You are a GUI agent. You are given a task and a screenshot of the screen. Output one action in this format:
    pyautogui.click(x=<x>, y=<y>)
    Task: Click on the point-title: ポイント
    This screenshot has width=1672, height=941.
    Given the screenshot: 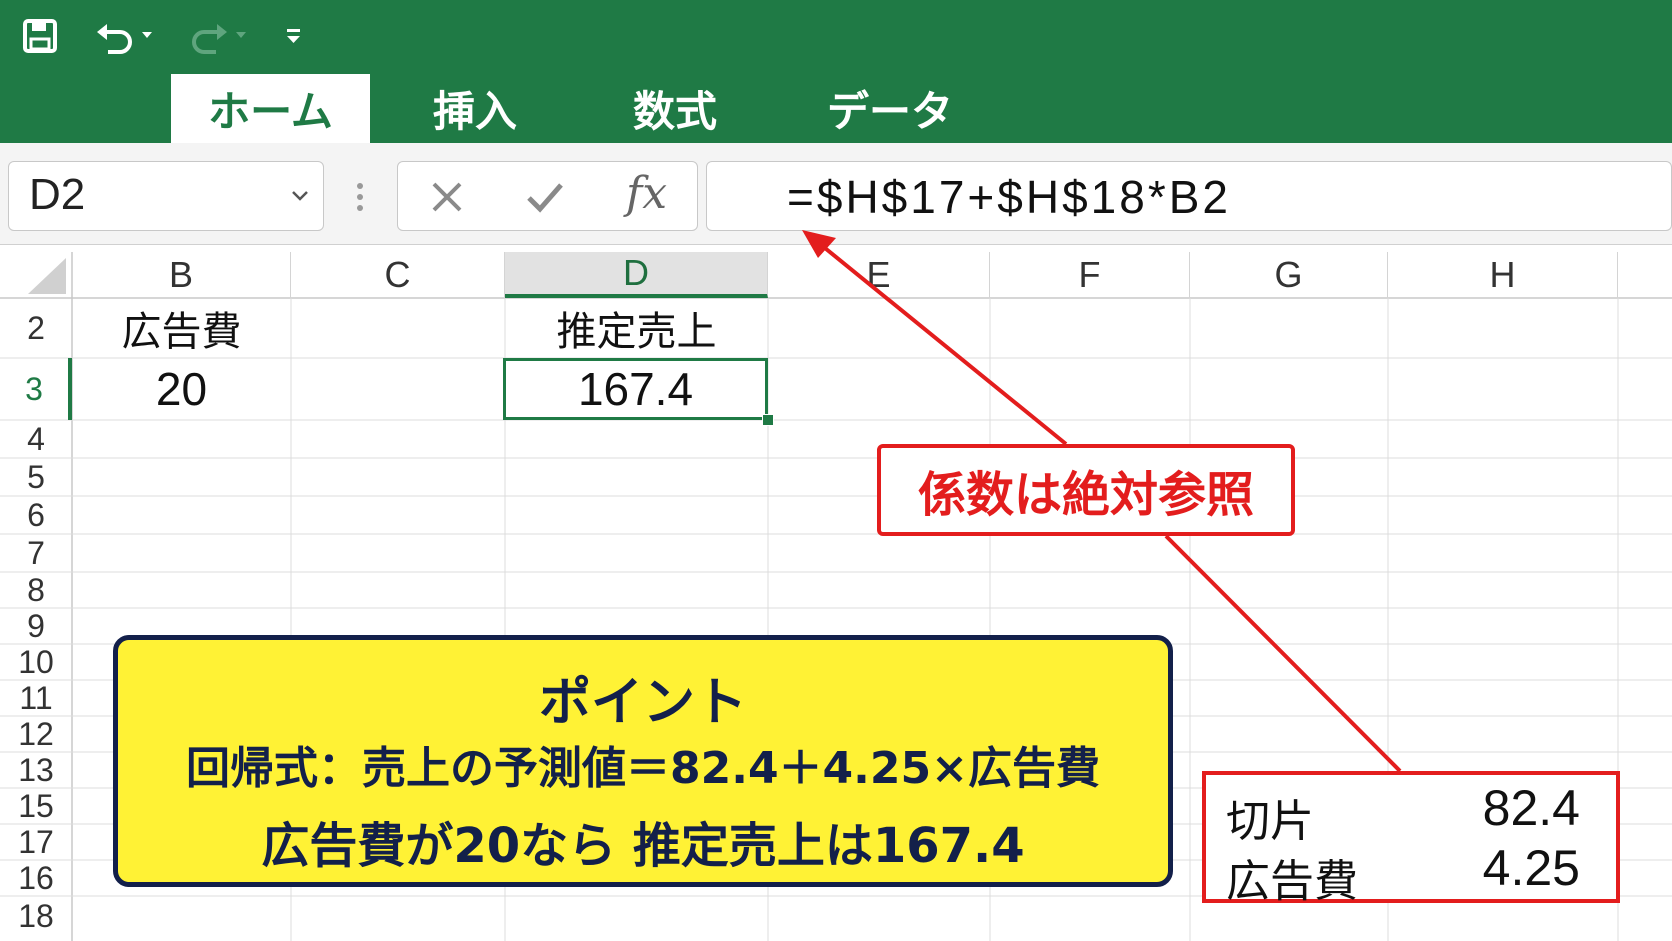 What is the action you would take?
    pyautogui.click(x=642, y=703)
    